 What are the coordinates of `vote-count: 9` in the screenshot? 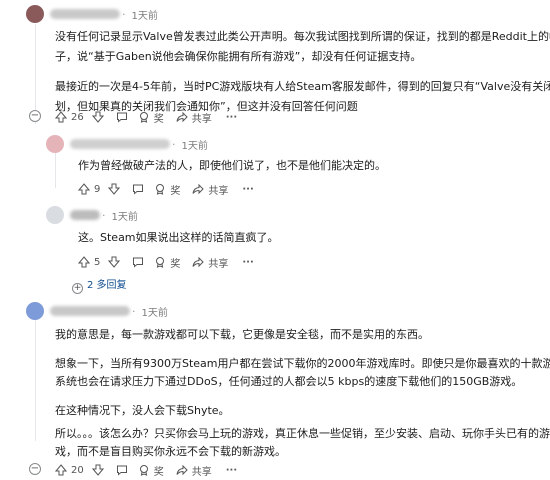 It's located at (97, 189).